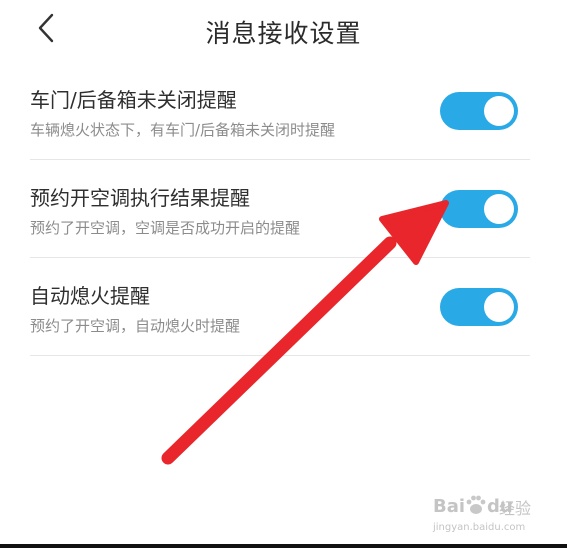  What do you see at coordinates (487, 516) in the screenshot?
I see `baidu-jingyan-watermark: Bai du 经验 jingyan.baidu.com` at bounding box center [487, 516].